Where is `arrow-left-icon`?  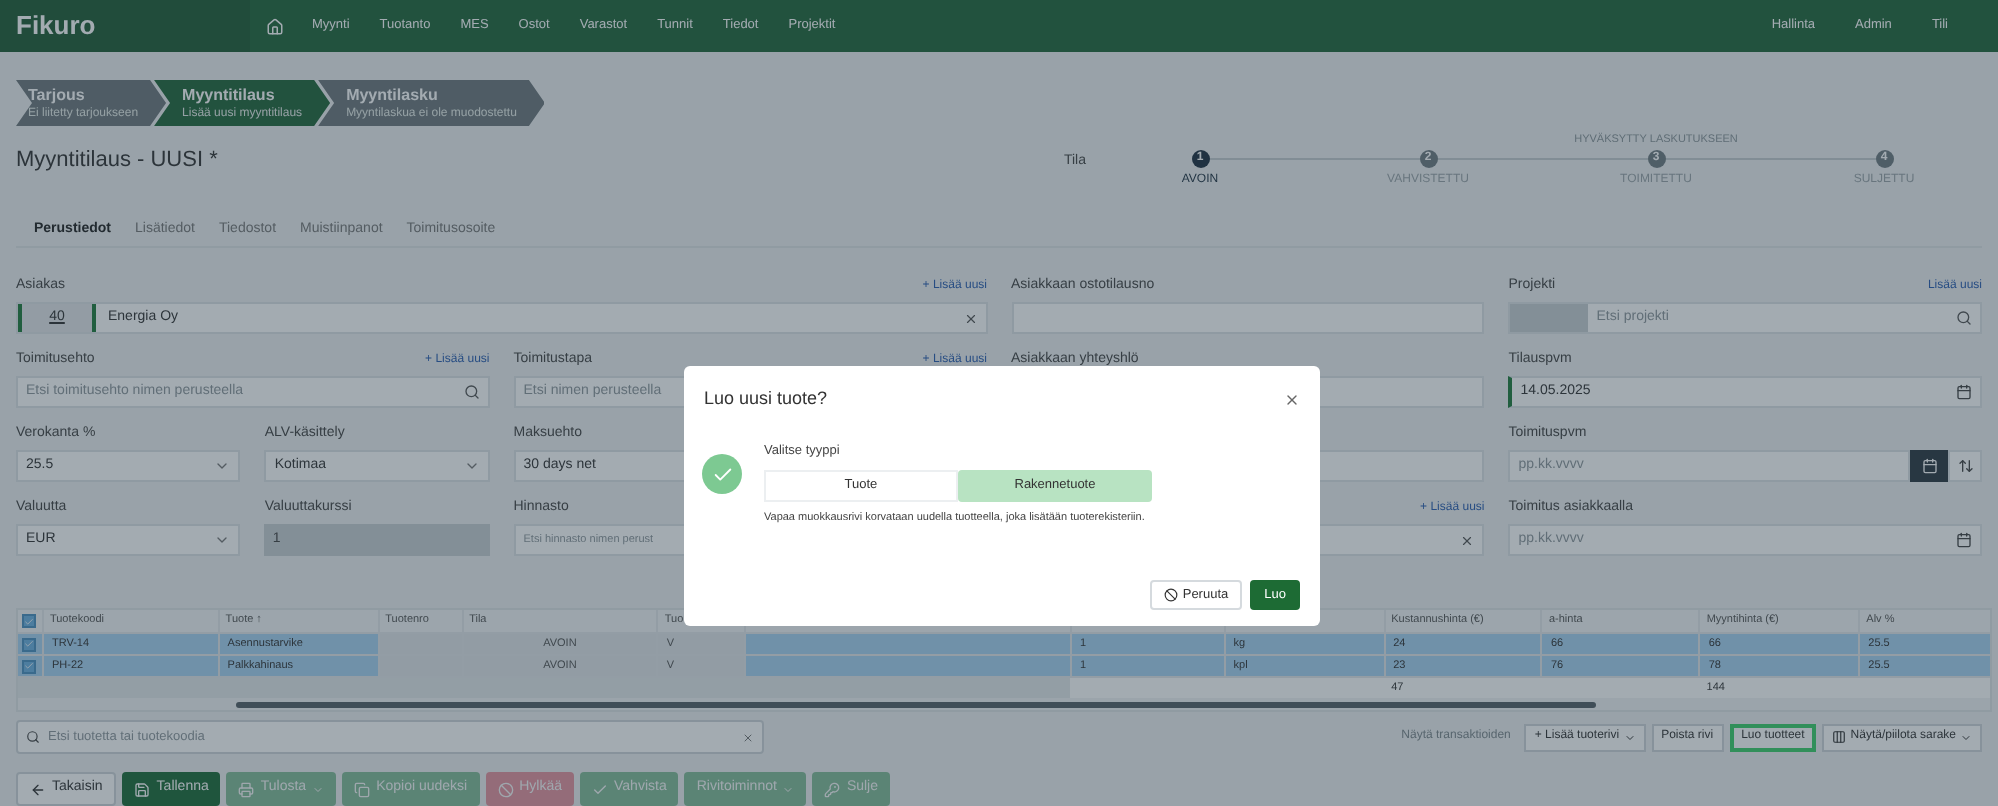
arrow-left-icon is located at coordinates (38, 789).